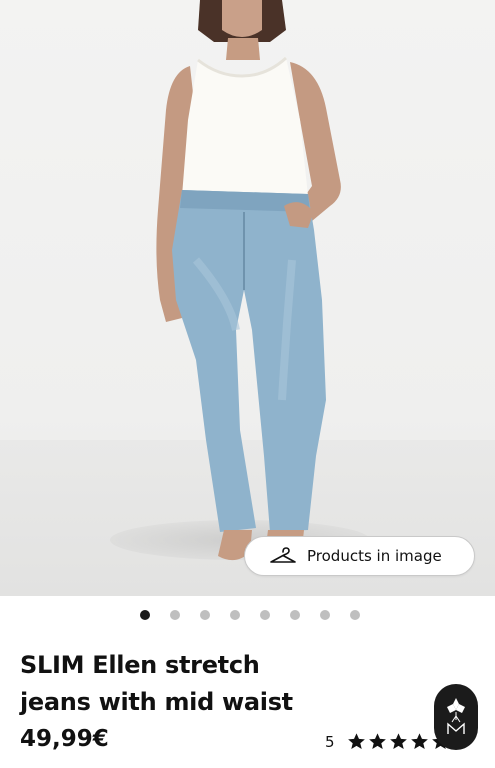 This screenshot has width=495, height=768. Describe the element at coordinates (374, 556) in the screenshot. I see `products-in-image-label: Products in image` at that location.